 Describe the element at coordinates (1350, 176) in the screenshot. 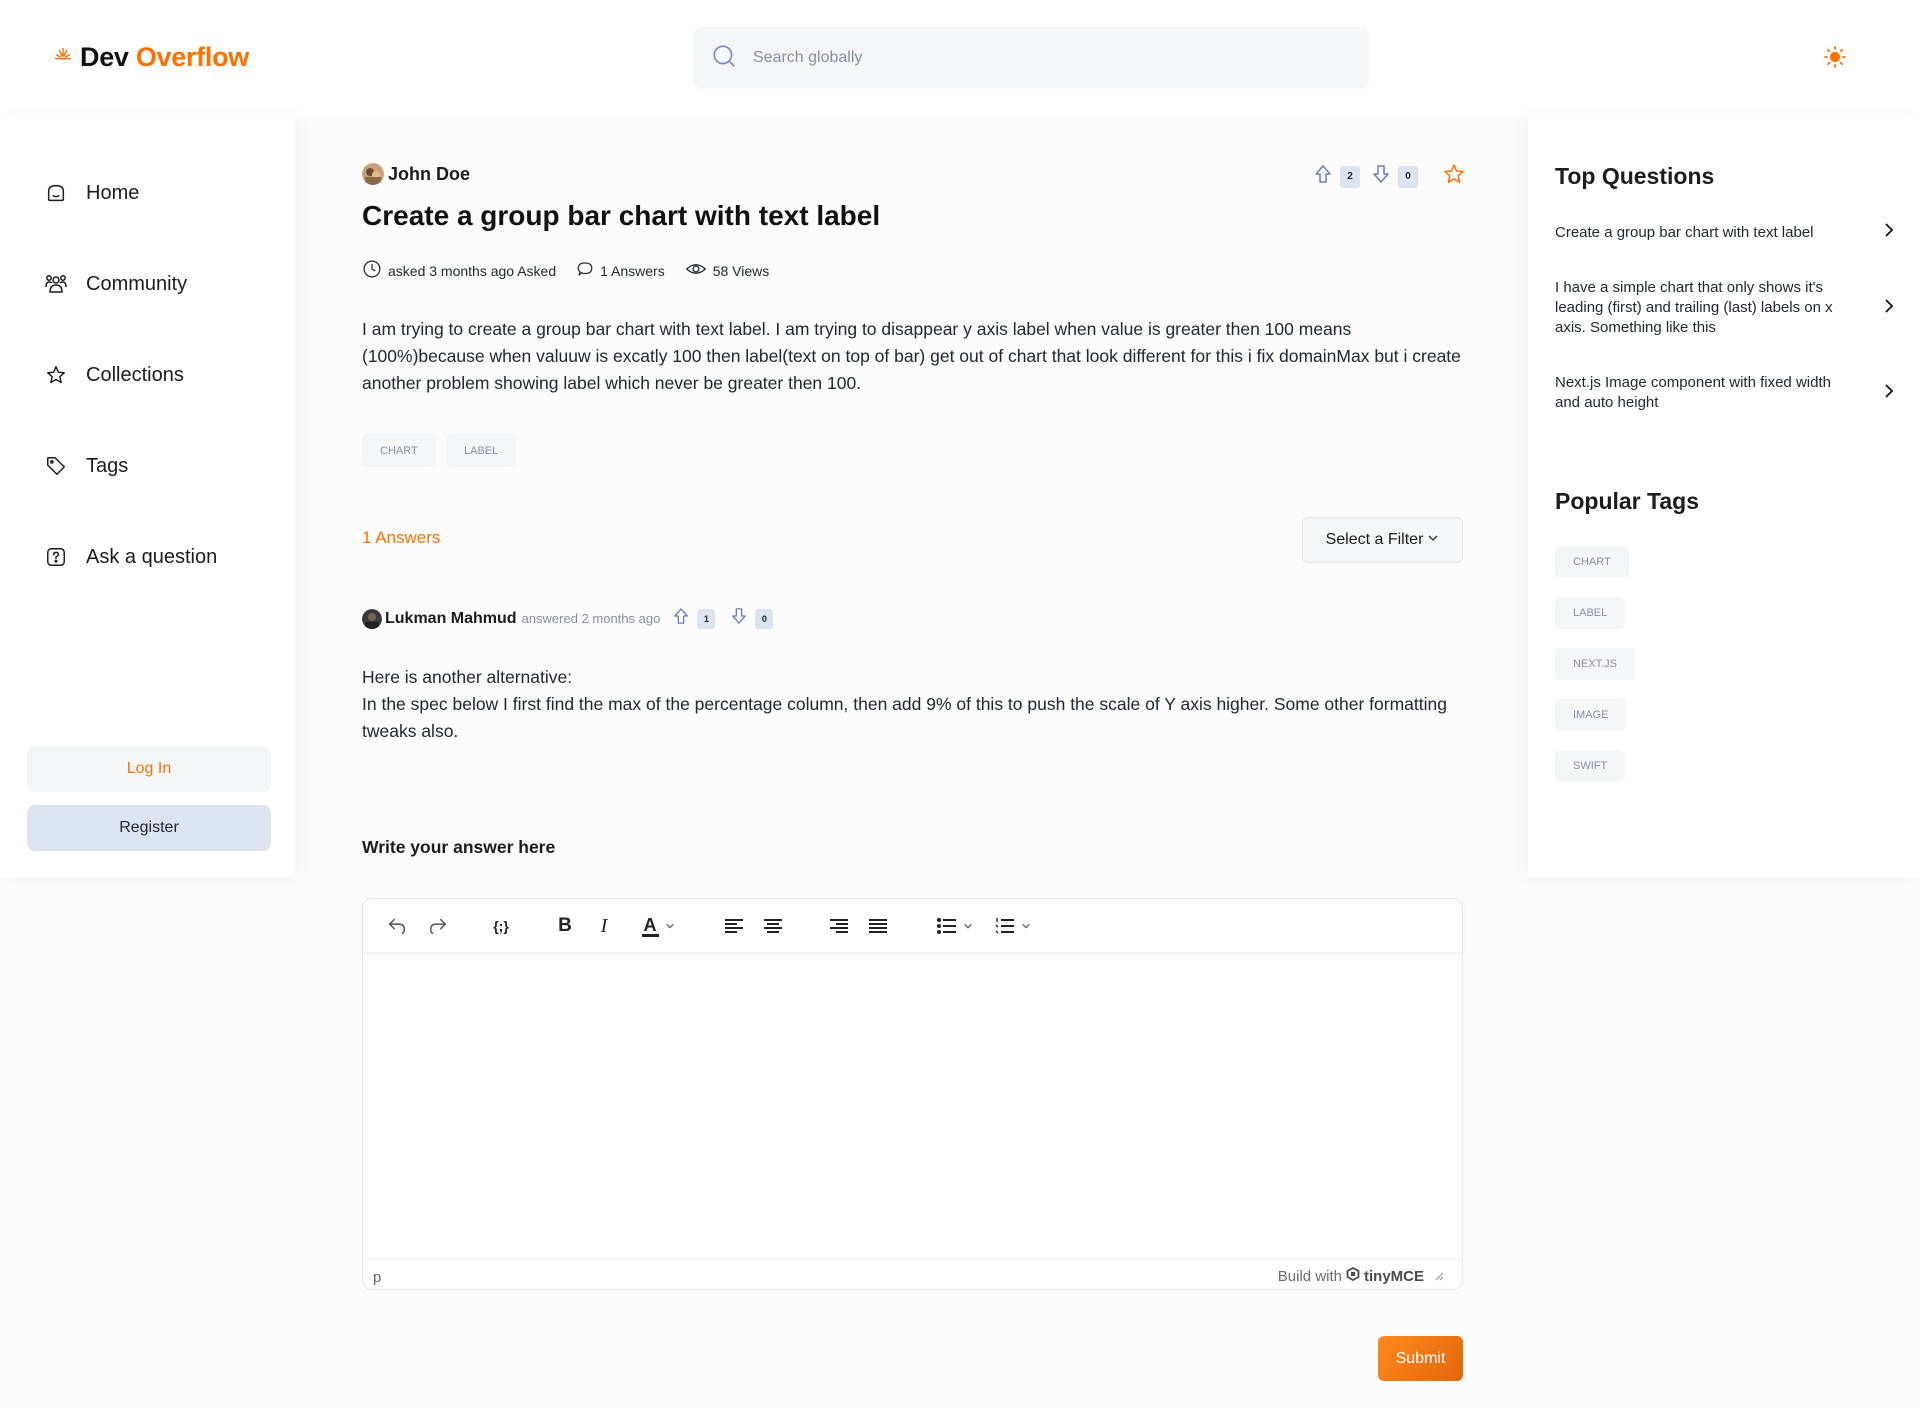

I see `upvote-count: 2` at that location.